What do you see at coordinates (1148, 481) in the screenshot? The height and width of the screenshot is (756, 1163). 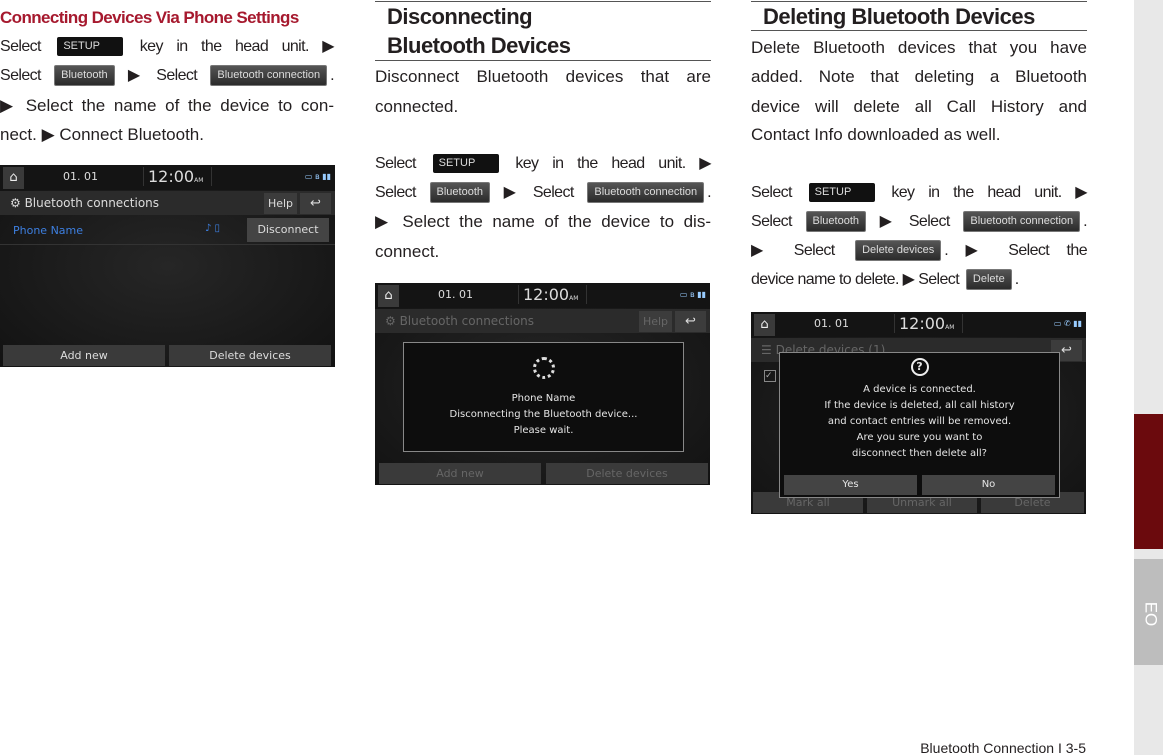 I see `index-tab-active` at bounding box center [1148, 481].